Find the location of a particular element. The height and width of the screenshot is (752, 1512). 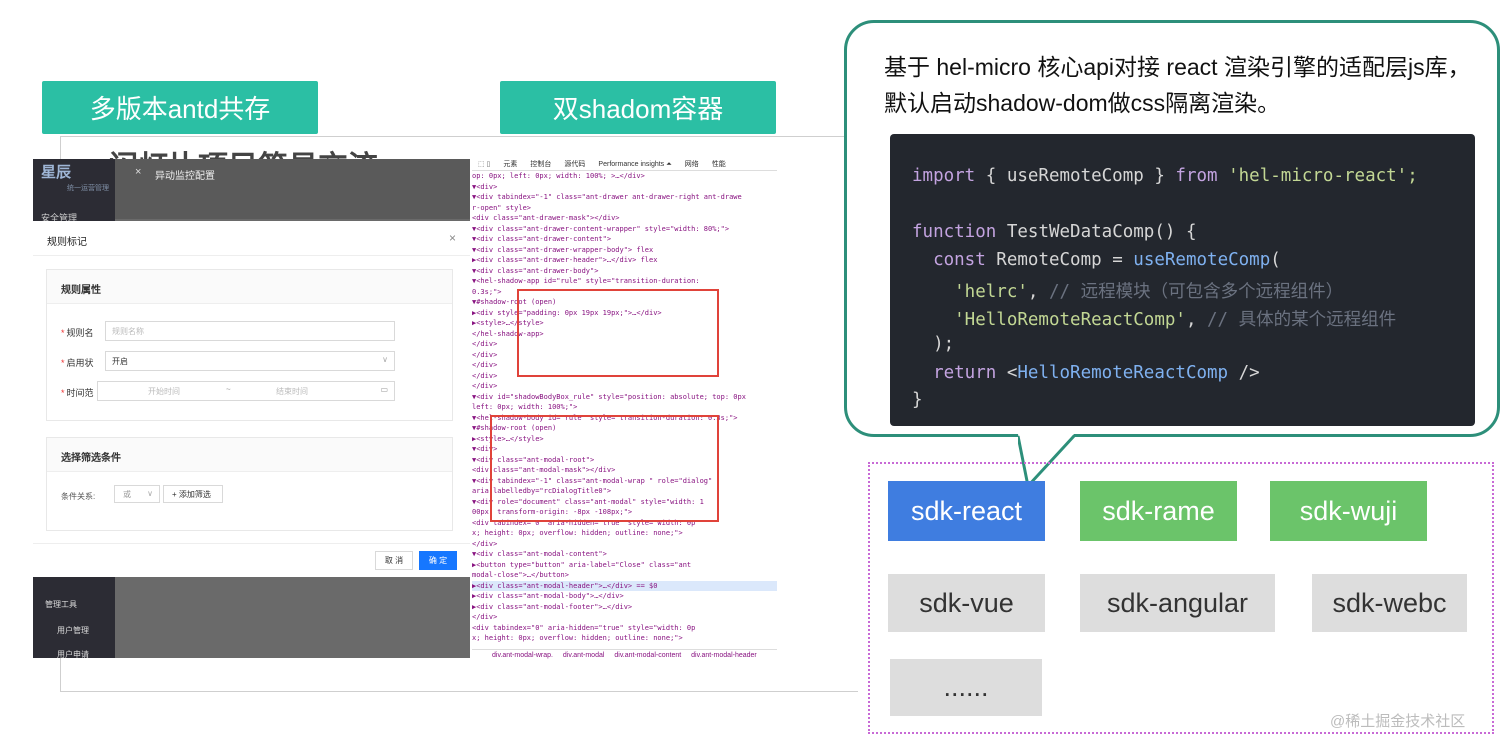

tab-elements: 元素 is located at coordinates (510, 164).